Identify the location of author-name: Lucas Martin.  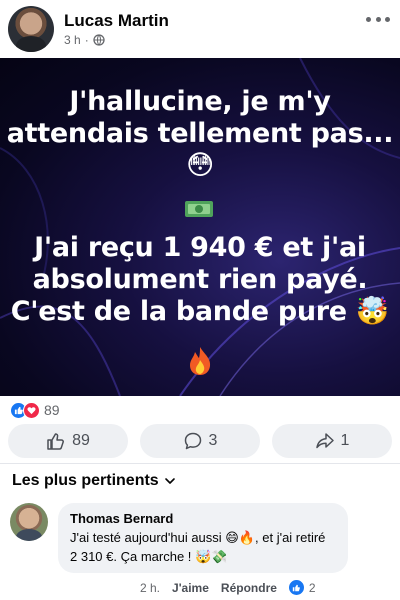
(116, 21).